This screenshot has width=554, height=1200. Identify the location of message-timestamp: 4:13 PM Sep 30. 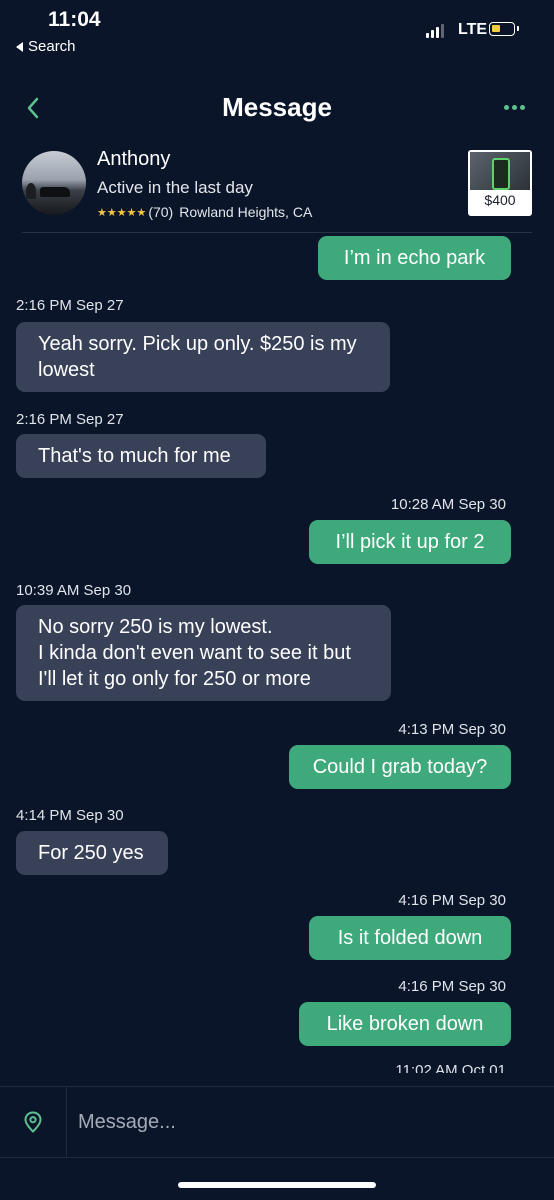
(452, 729).